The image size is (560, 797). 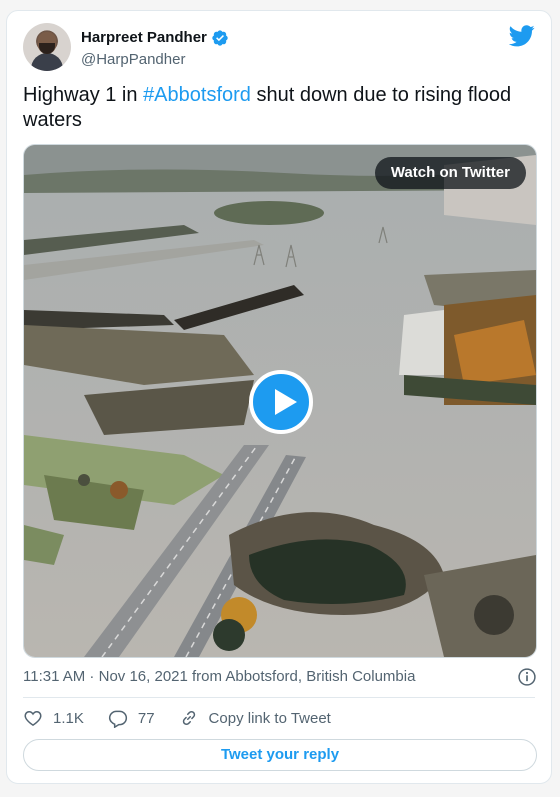 I want to click on reply-action: 77, so click(x=131, y=718).